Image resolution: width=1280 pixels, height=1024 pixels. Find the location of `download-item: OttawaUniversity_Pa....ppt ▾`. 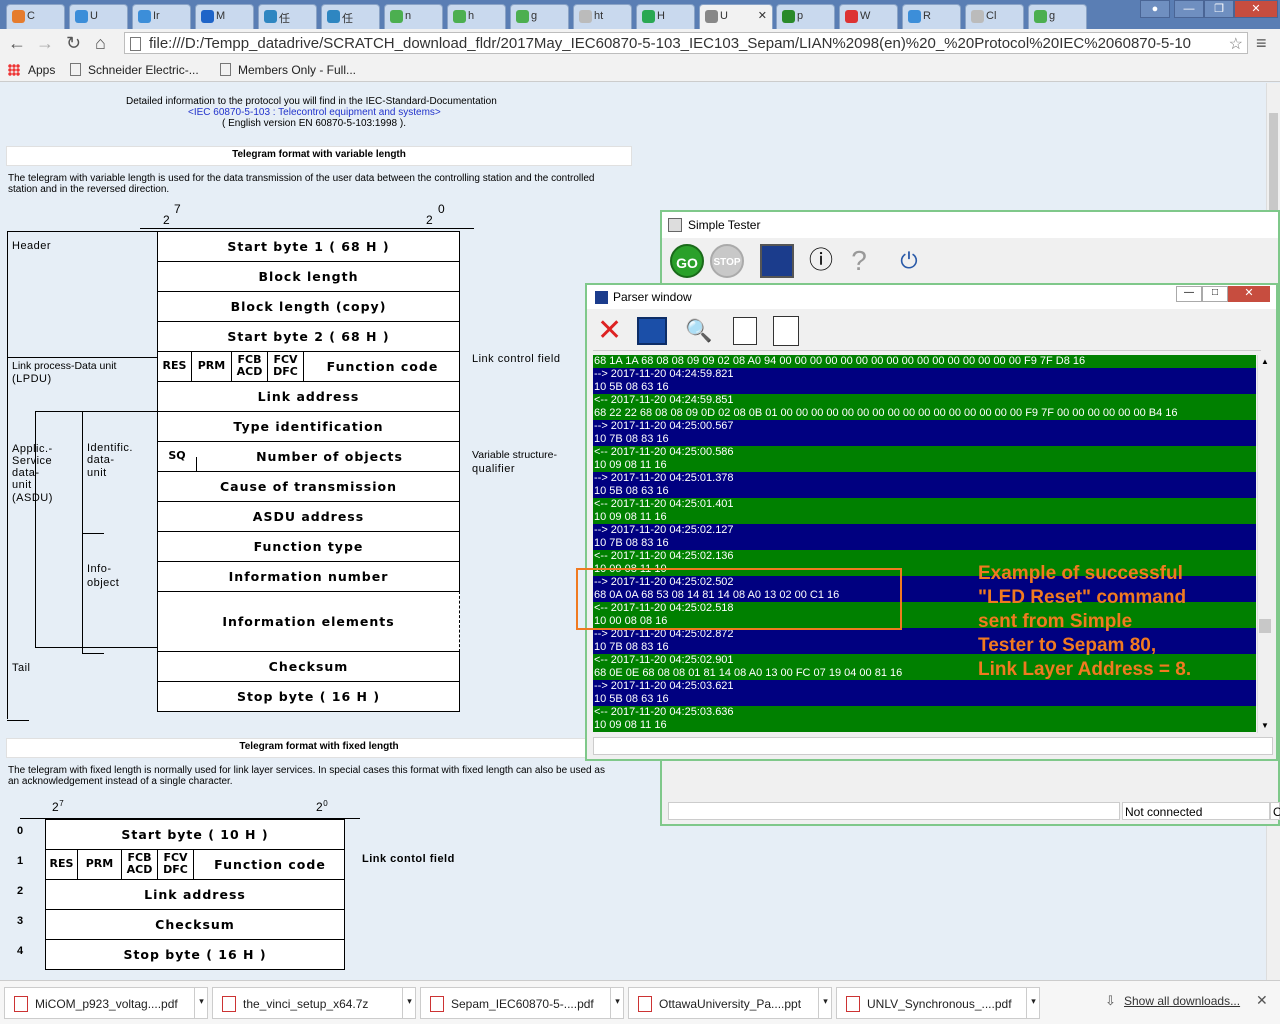

download-item: OttawaUniversity_Pa....ppt ▾ is located at coordinates (730, 1003).